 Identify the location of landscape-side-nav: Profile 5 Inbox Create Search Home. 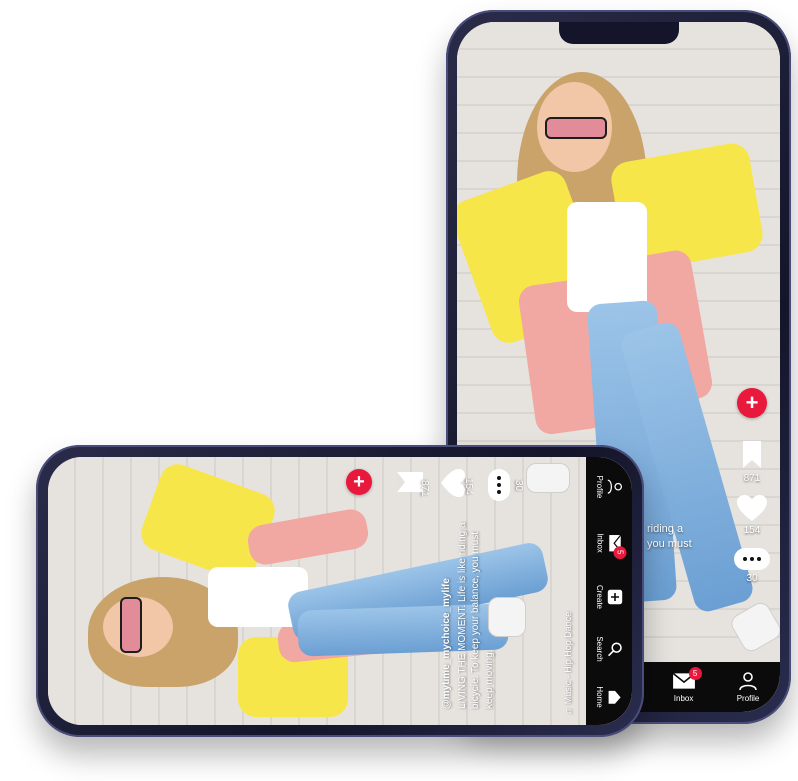
(609, 591).